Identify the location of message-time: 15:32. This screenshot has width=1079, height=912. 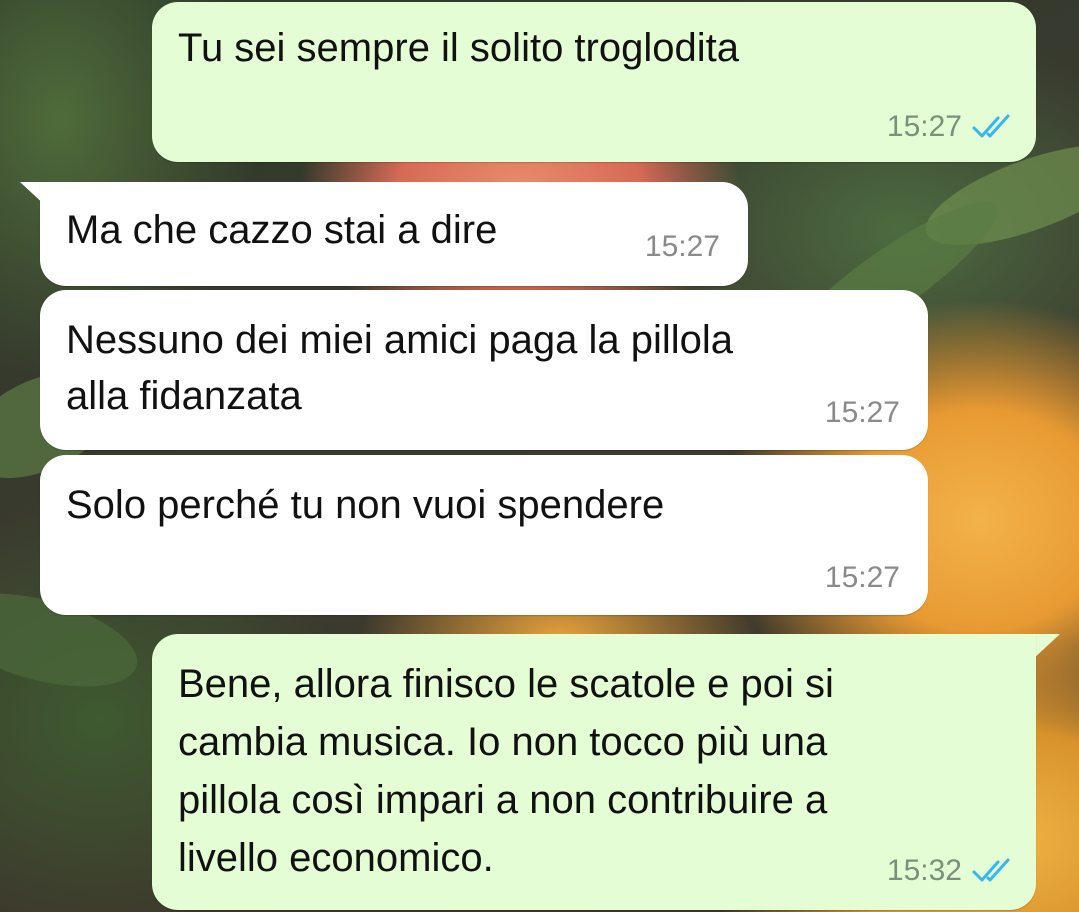
(924, 870).